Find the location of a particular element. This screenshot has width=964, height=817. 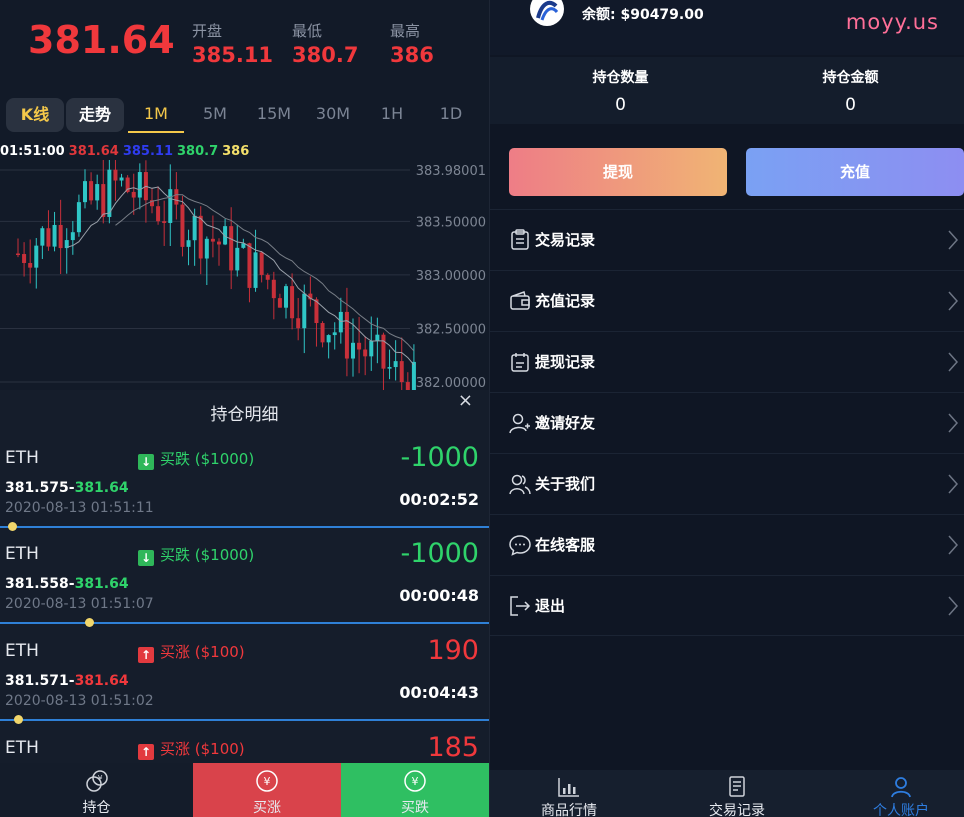

order-progress-marker is located at coordinates (18, 719).